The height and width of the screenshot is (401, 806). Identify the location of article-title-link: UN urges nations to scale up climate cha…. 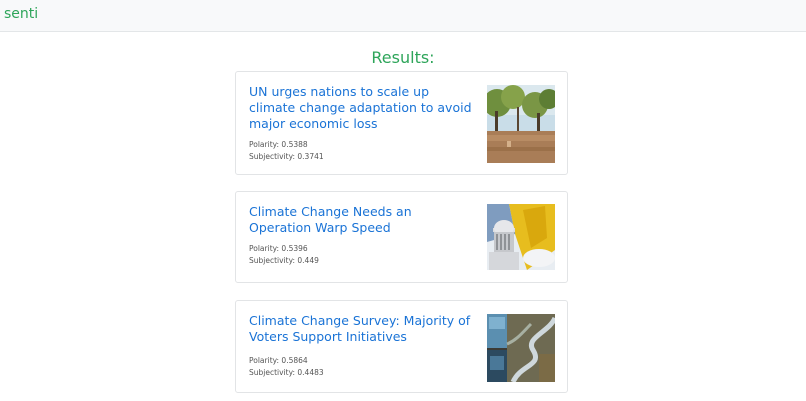
(363, 108).